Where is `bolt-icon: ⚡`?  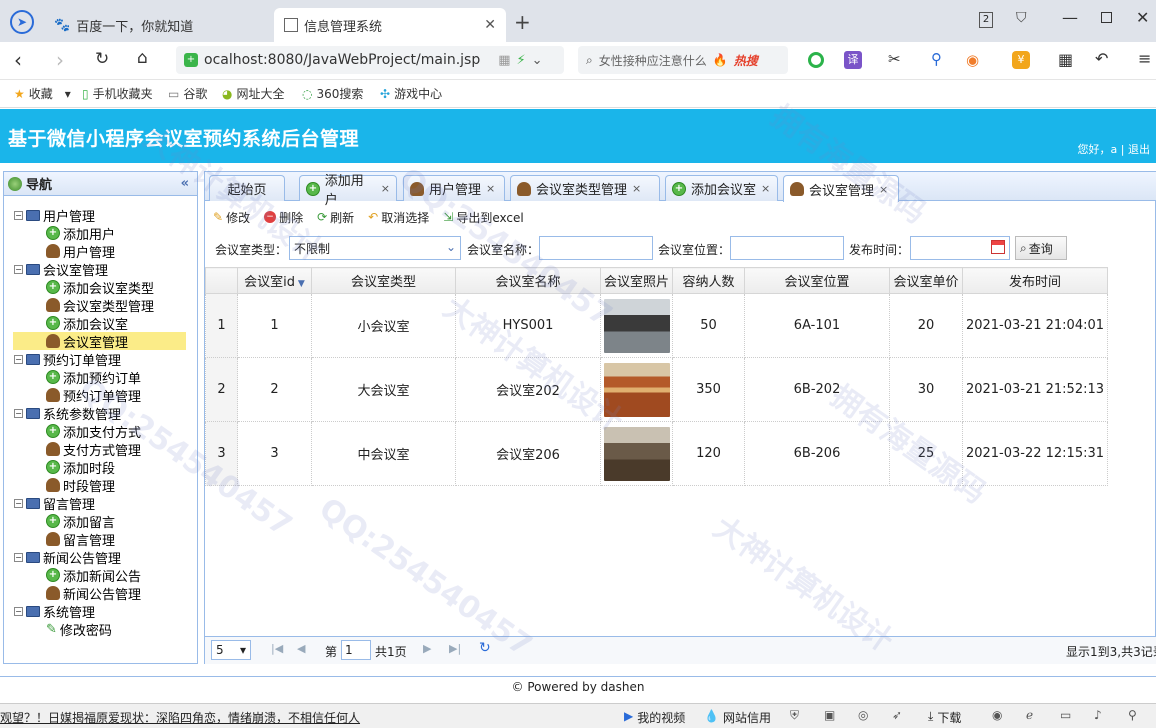
bolt-icon: ⚡ is located at coordinates (521, 60).